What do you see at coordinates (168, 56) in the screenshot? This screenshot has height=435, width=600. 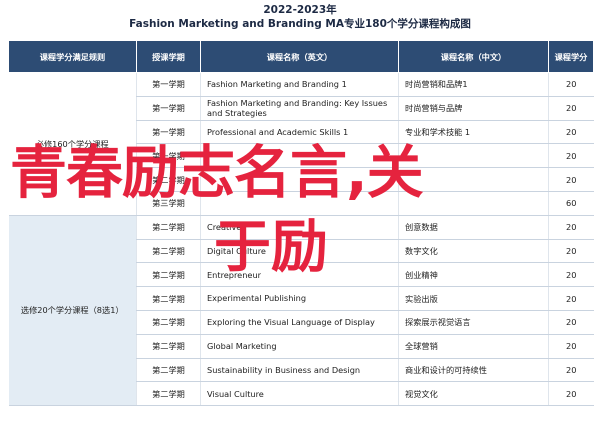 I see `header-semester: 授课学期` at bounding box center [168, 56].